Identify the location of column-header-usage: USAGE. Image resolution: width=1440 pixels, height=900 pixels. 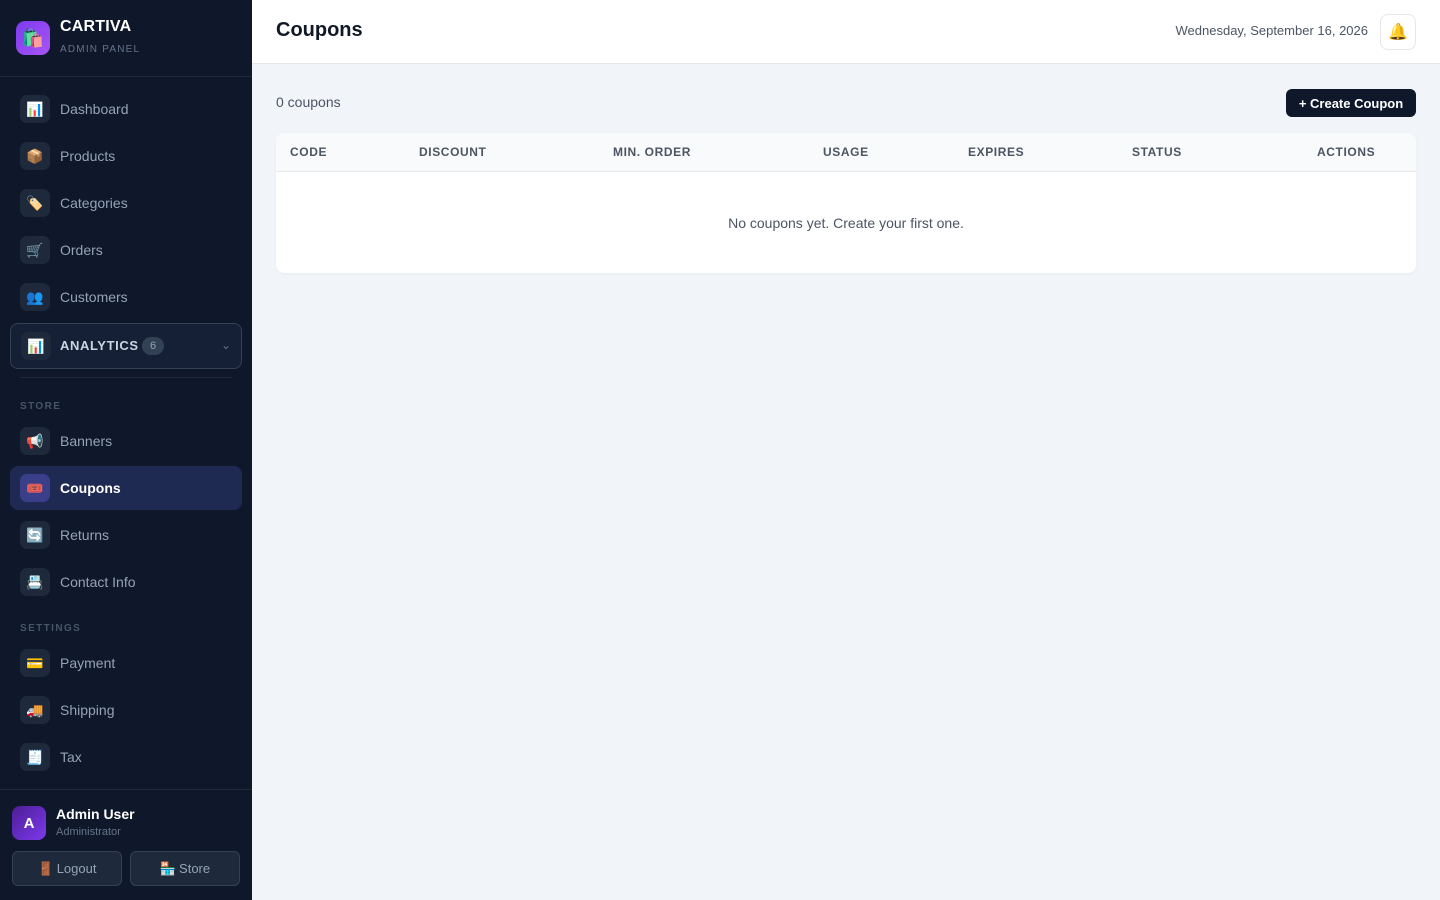
(846, 152).